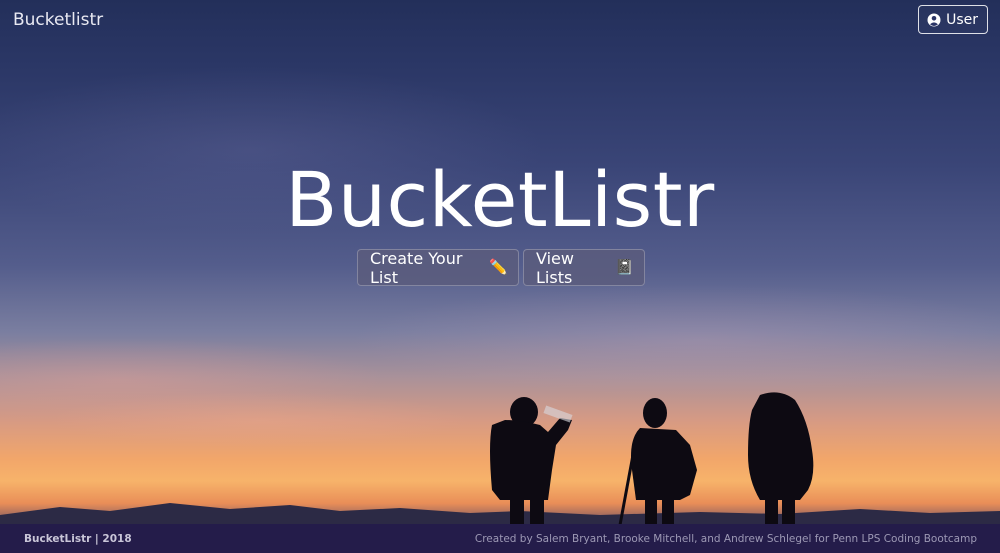 Image resolution: width=1000 pixels, height=553 pixels. What do you see at coordinates (78, 538) in the screenshot?
I see `footer-copyright: BucketListr | 2018` at bounding box center [78, 538].